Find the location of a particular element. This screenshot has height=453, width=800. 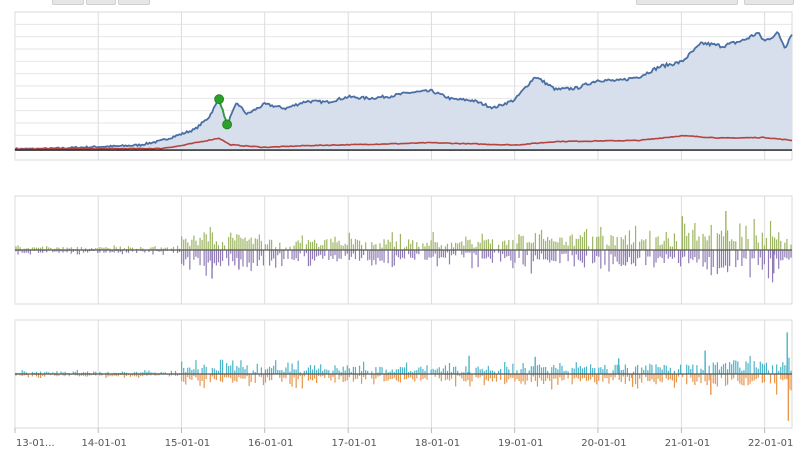

x-tick-label: 21-01-01 is located at coordinates (687, 443).